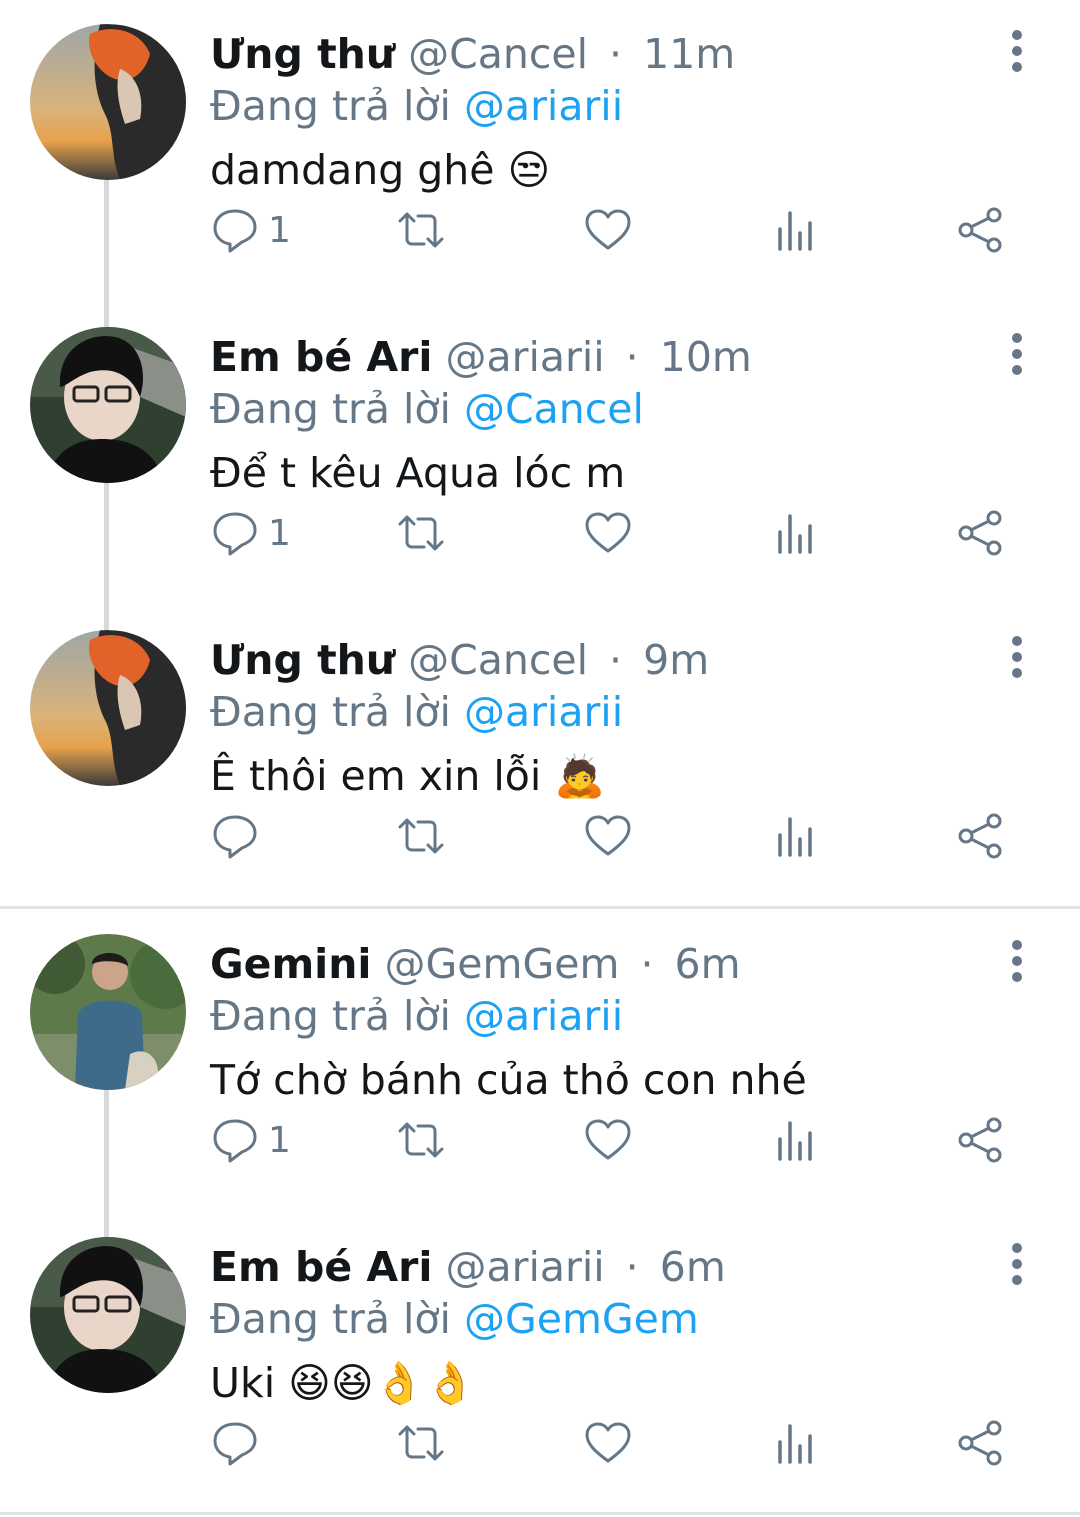  I want to click on tweet-header: Ưng thư @Cancel · 9m, so click(590, 660).